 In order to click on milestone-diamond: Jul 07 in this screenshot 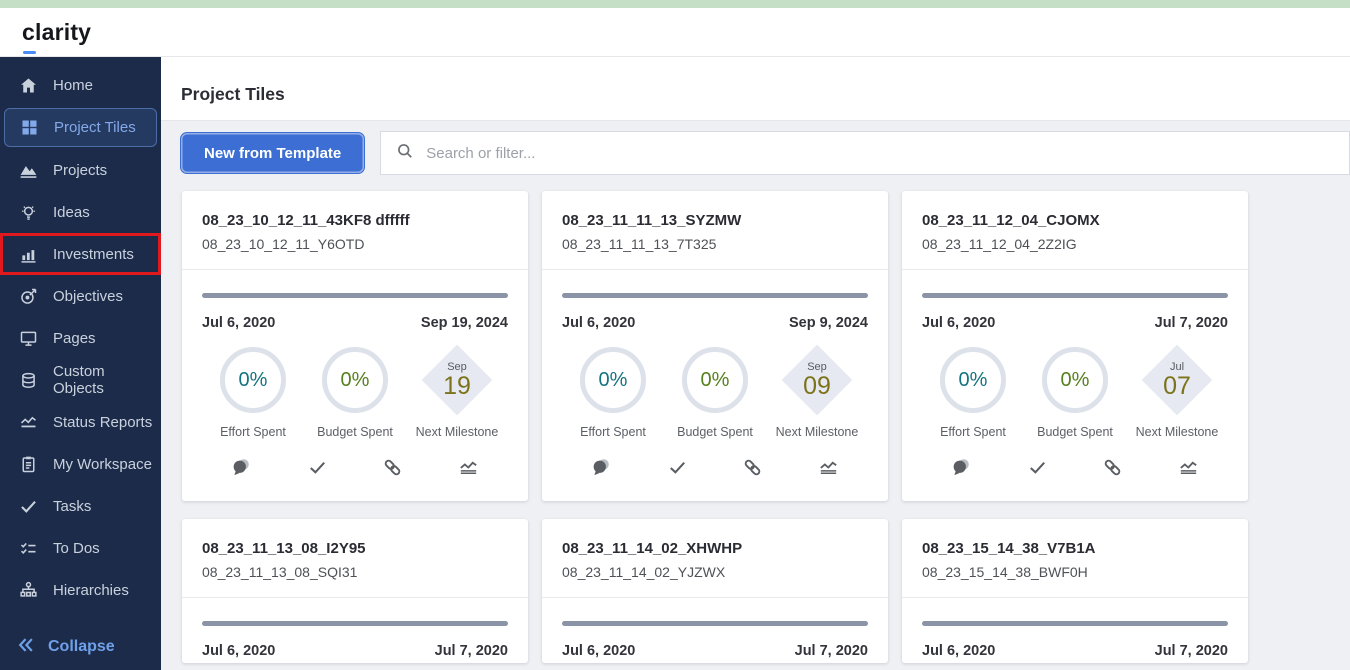, I will do `click(1177, 380)`.